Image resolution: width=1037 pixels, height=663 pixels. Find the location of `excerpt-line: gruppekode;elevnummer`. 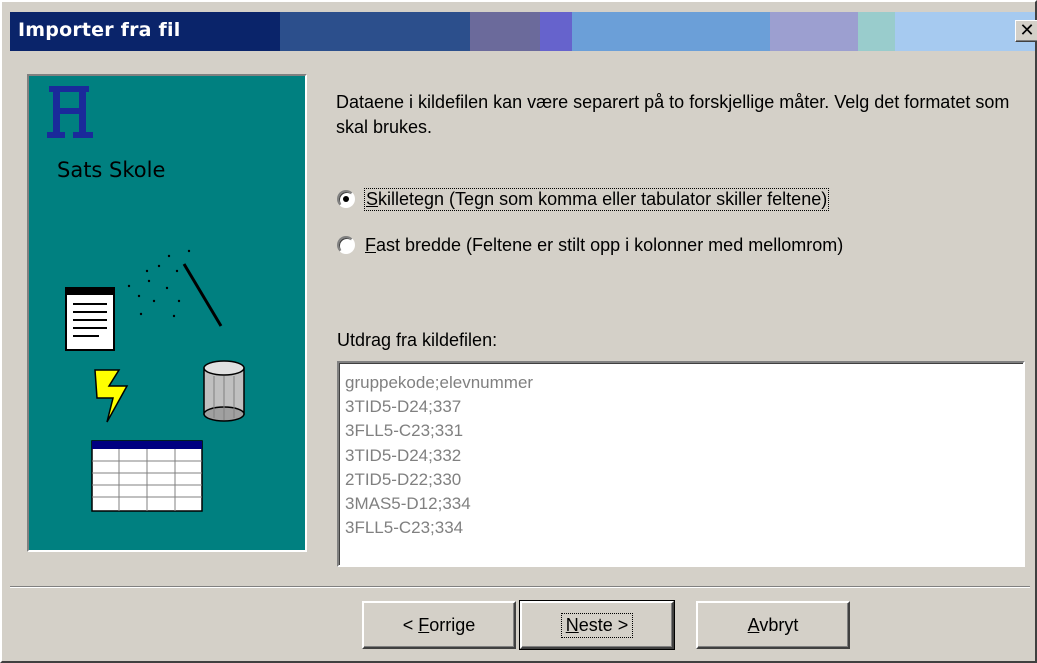

excerpt-line: gruppekode;elevnummer is located at coordinates (439, 382).